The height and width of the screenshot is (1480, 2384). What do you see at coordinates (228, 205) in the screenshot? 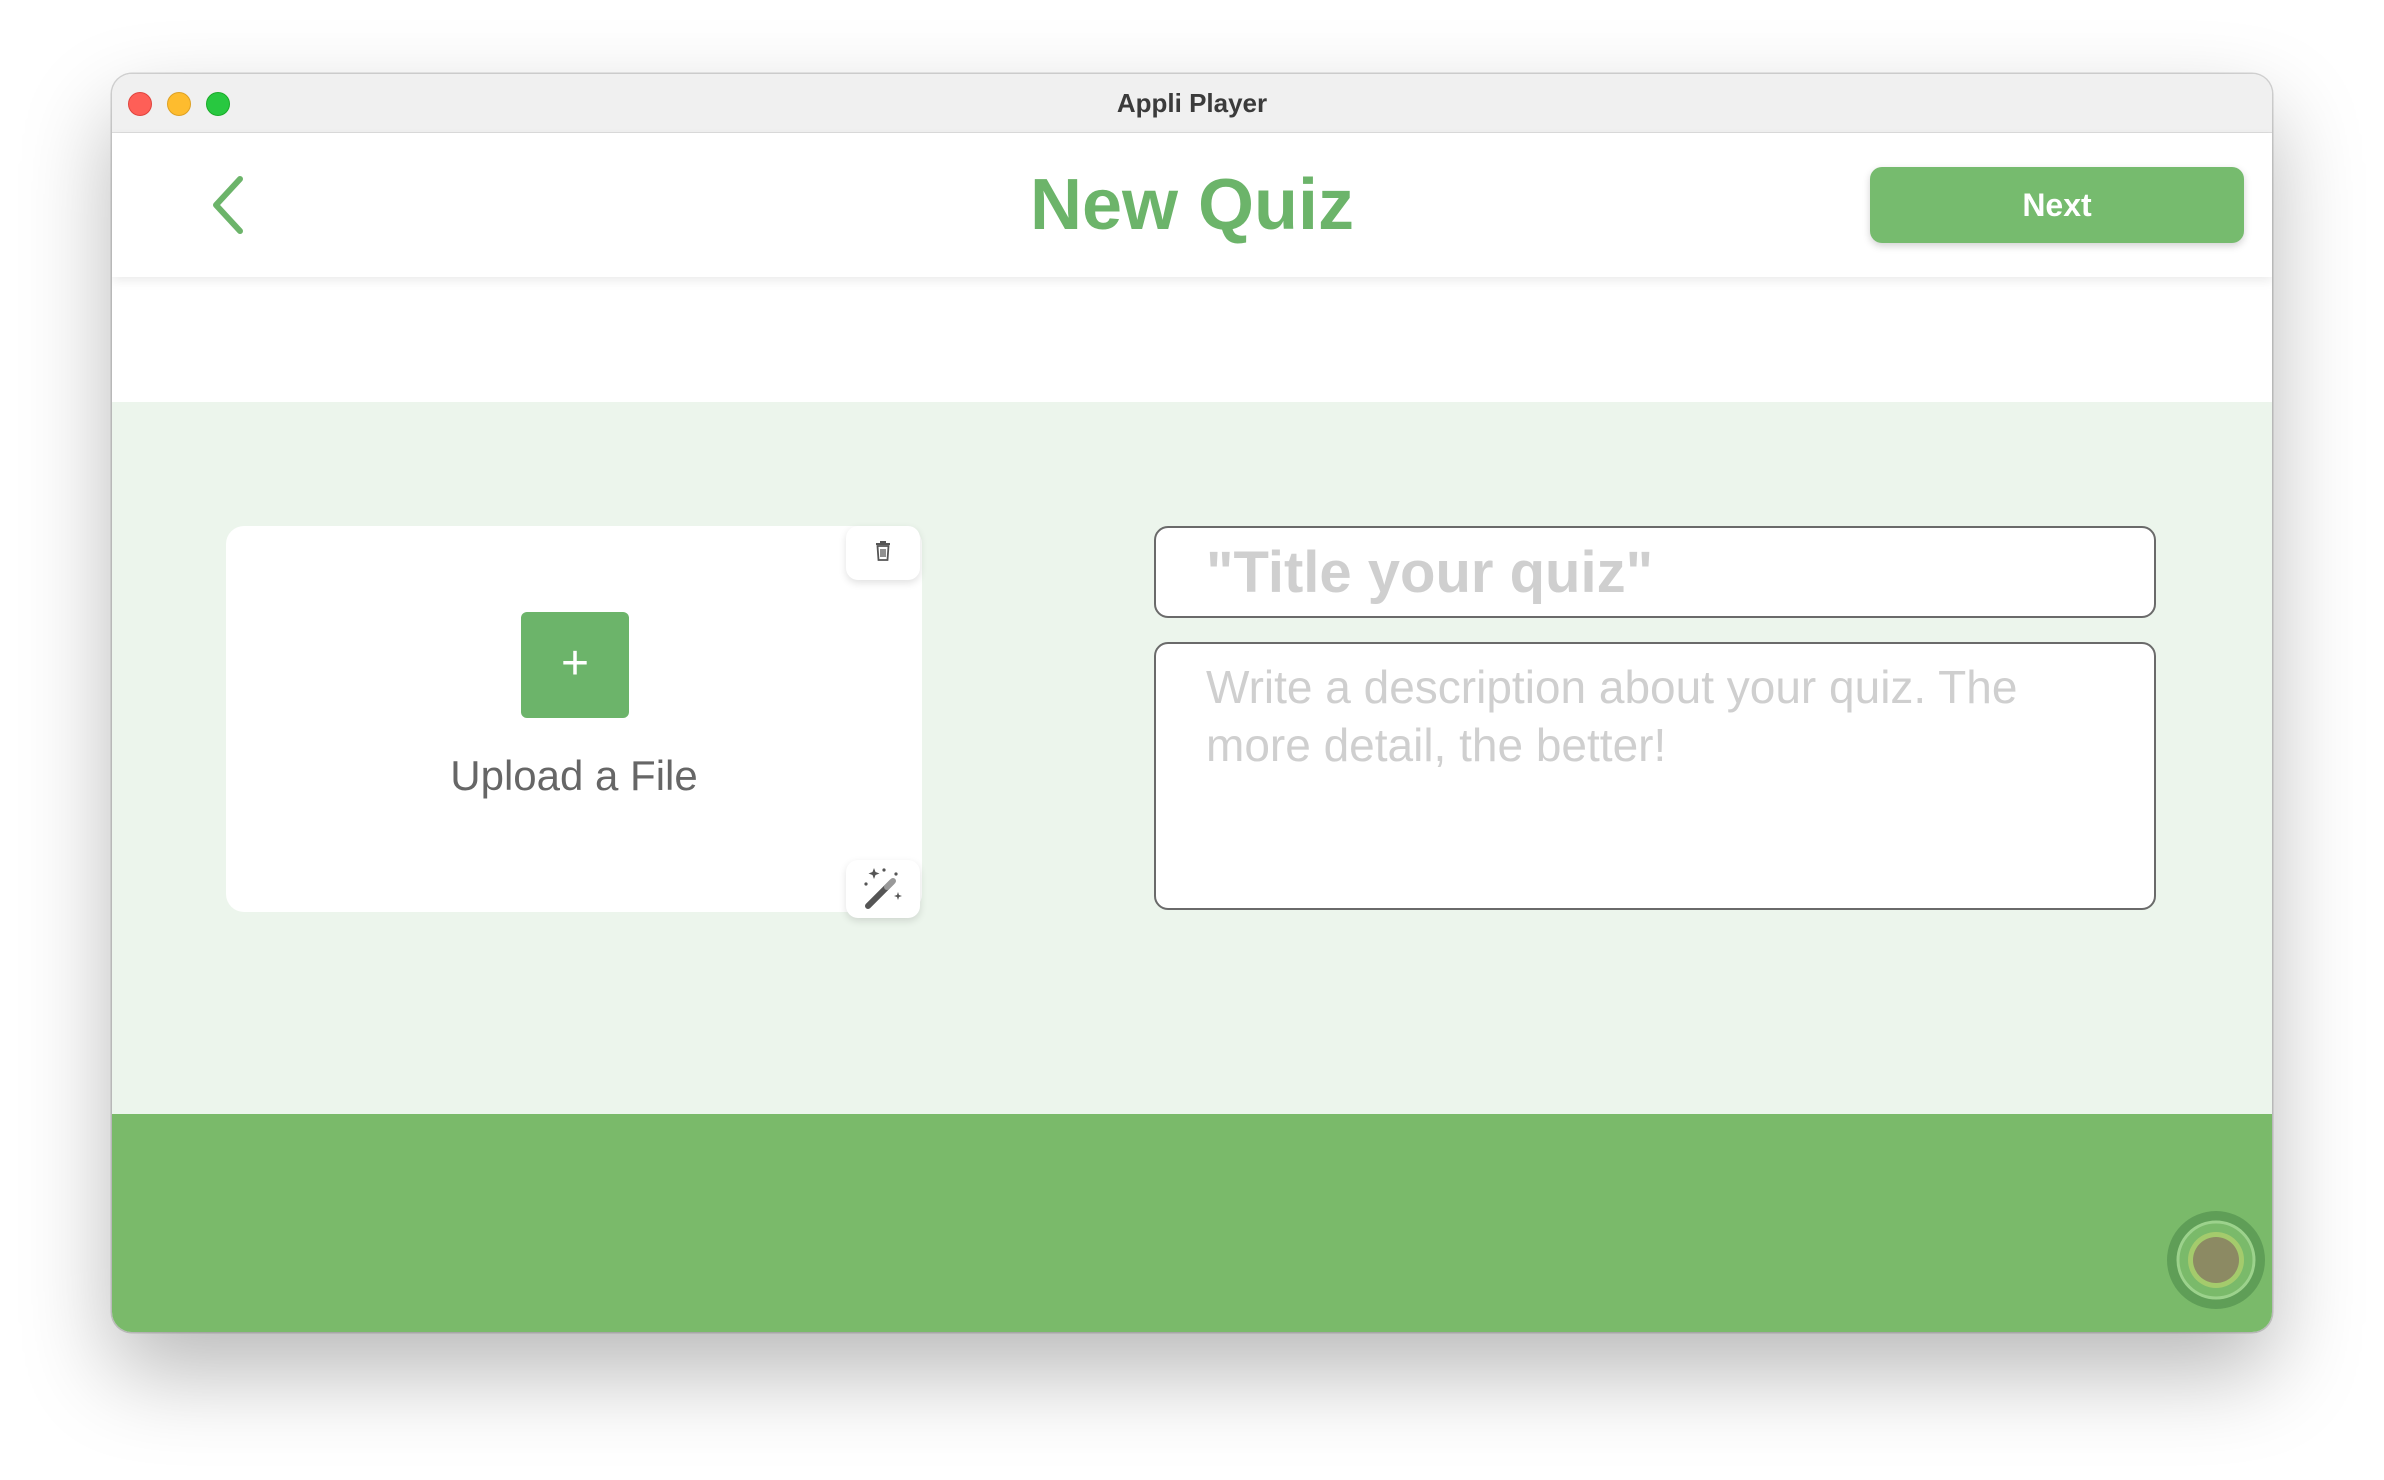
I see `chevron-left-icon` at bounding box center [228, 205].